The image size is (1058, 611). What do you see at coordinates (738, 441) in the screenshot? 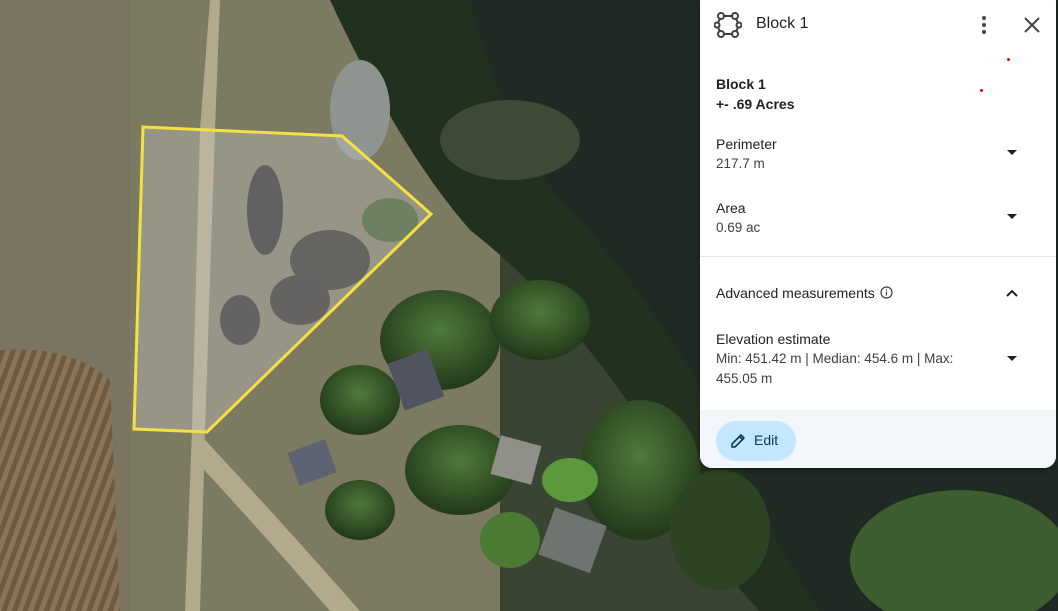
I see `pencil-icon` at bounding box center [738, 441].